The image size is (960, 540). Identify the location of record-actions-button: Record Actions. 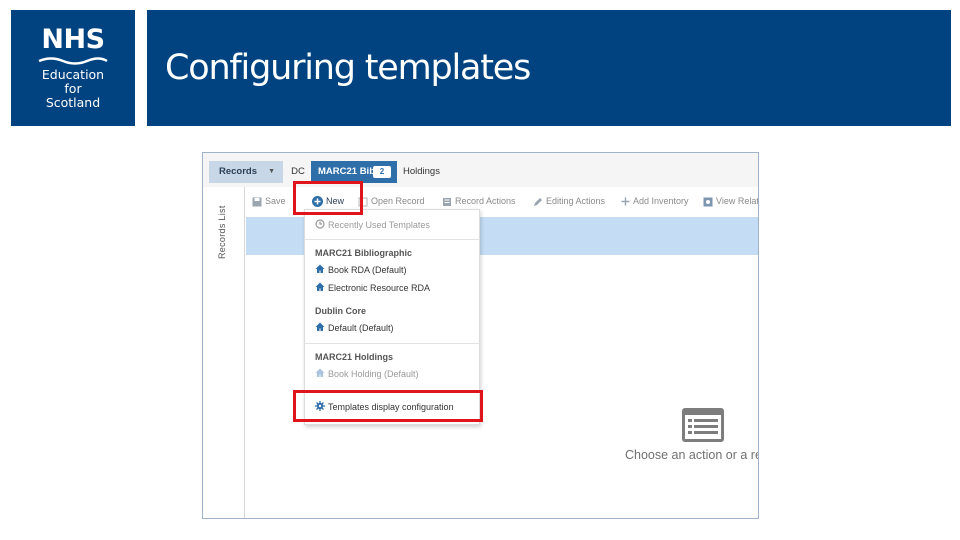
(479, 201).